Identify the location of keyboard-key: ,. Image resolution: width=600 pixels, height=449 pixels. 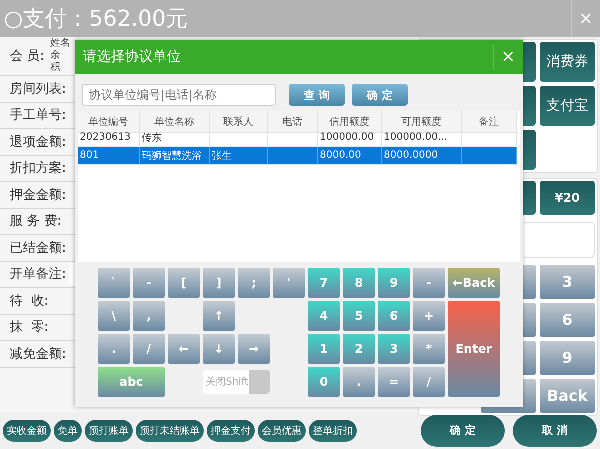
(149, 316).